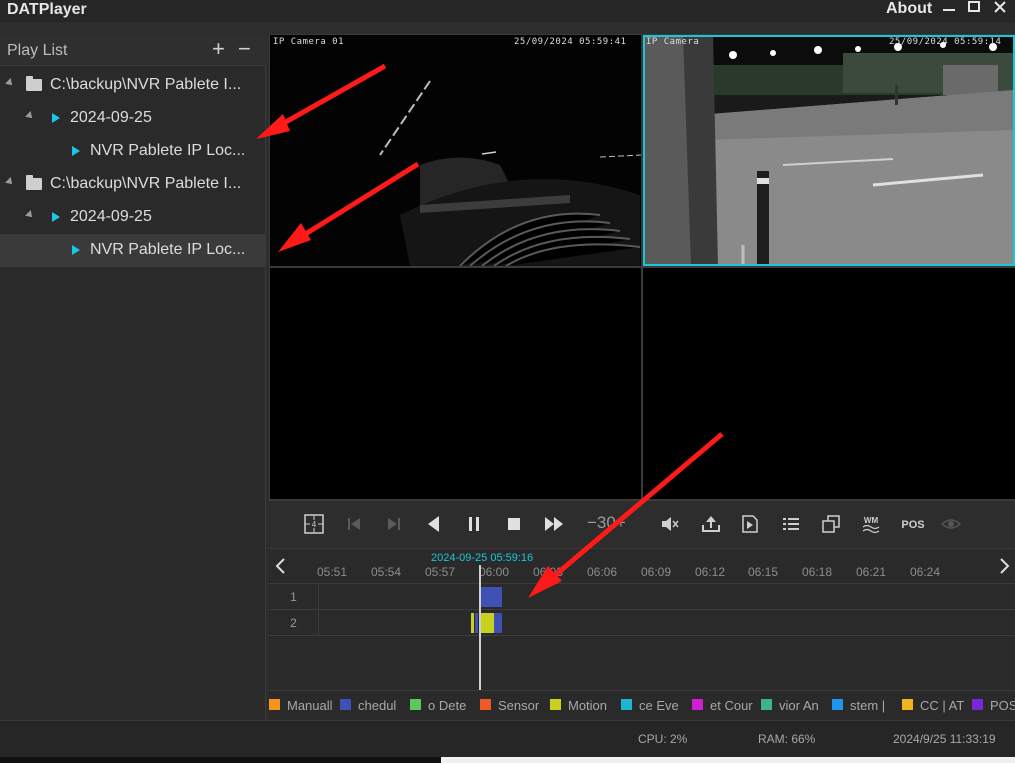  What do you see at coordinates (642, 623) in the screenshot?
I see `timeline-track-2: 2` at bounding box center [642, 623].